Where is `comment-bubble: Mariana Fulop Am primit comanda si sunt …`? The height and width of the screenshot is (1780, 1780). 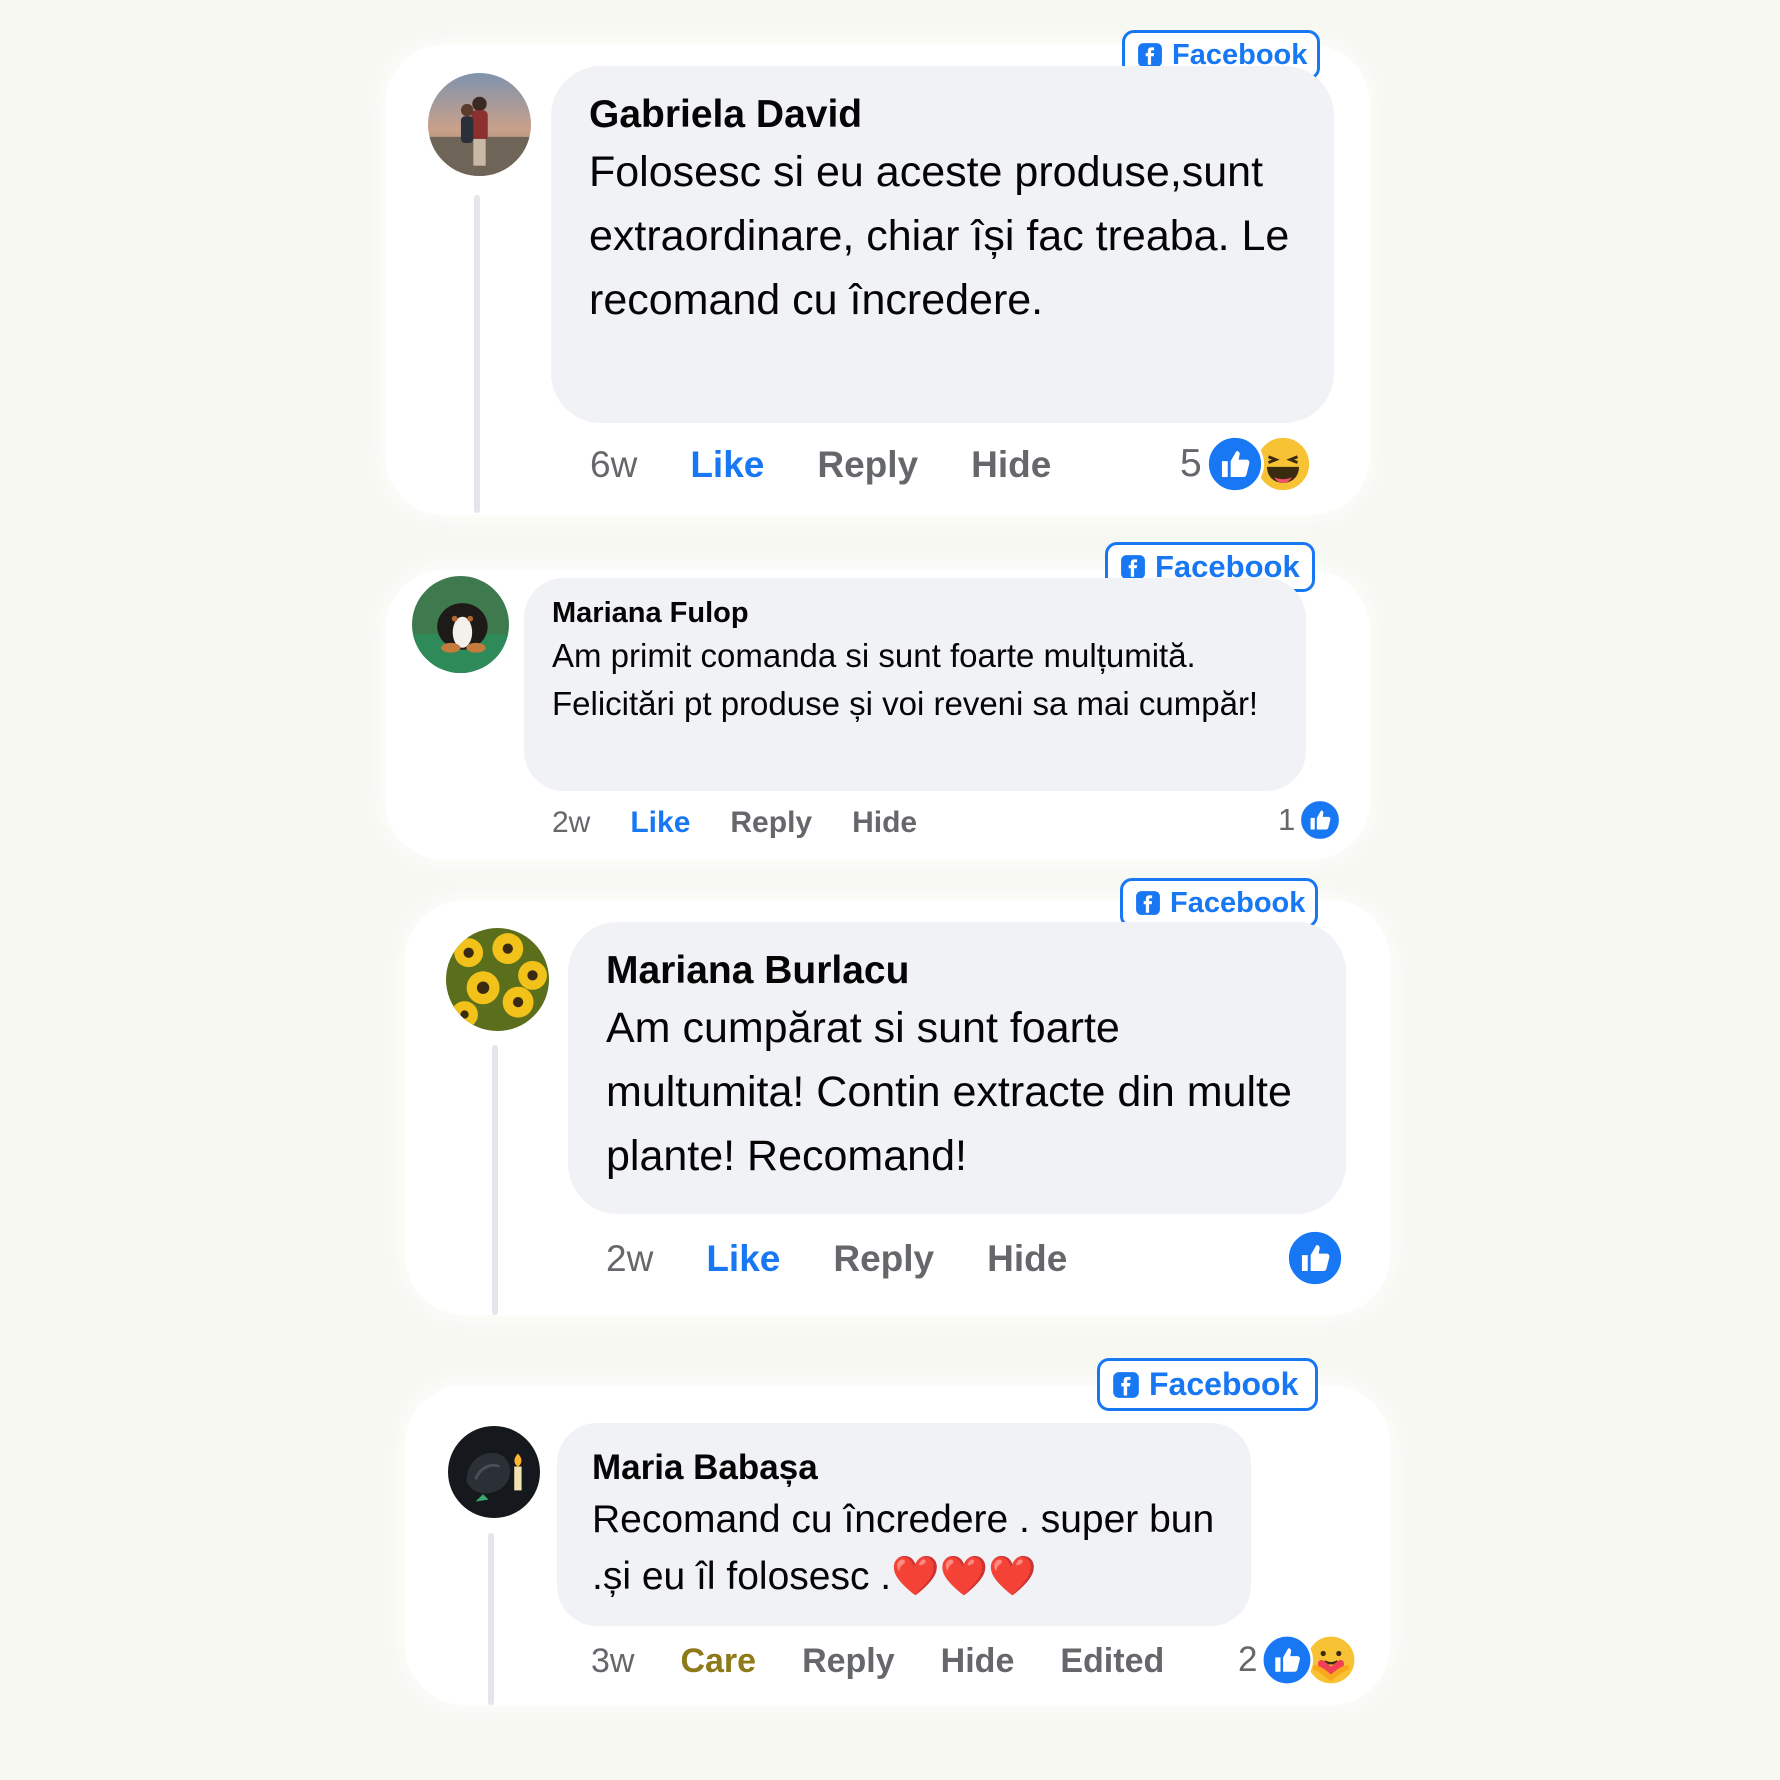 comment-bubble: Mariana Fulop Am primit comanda si sunt … is located at coordinates (915, 684).